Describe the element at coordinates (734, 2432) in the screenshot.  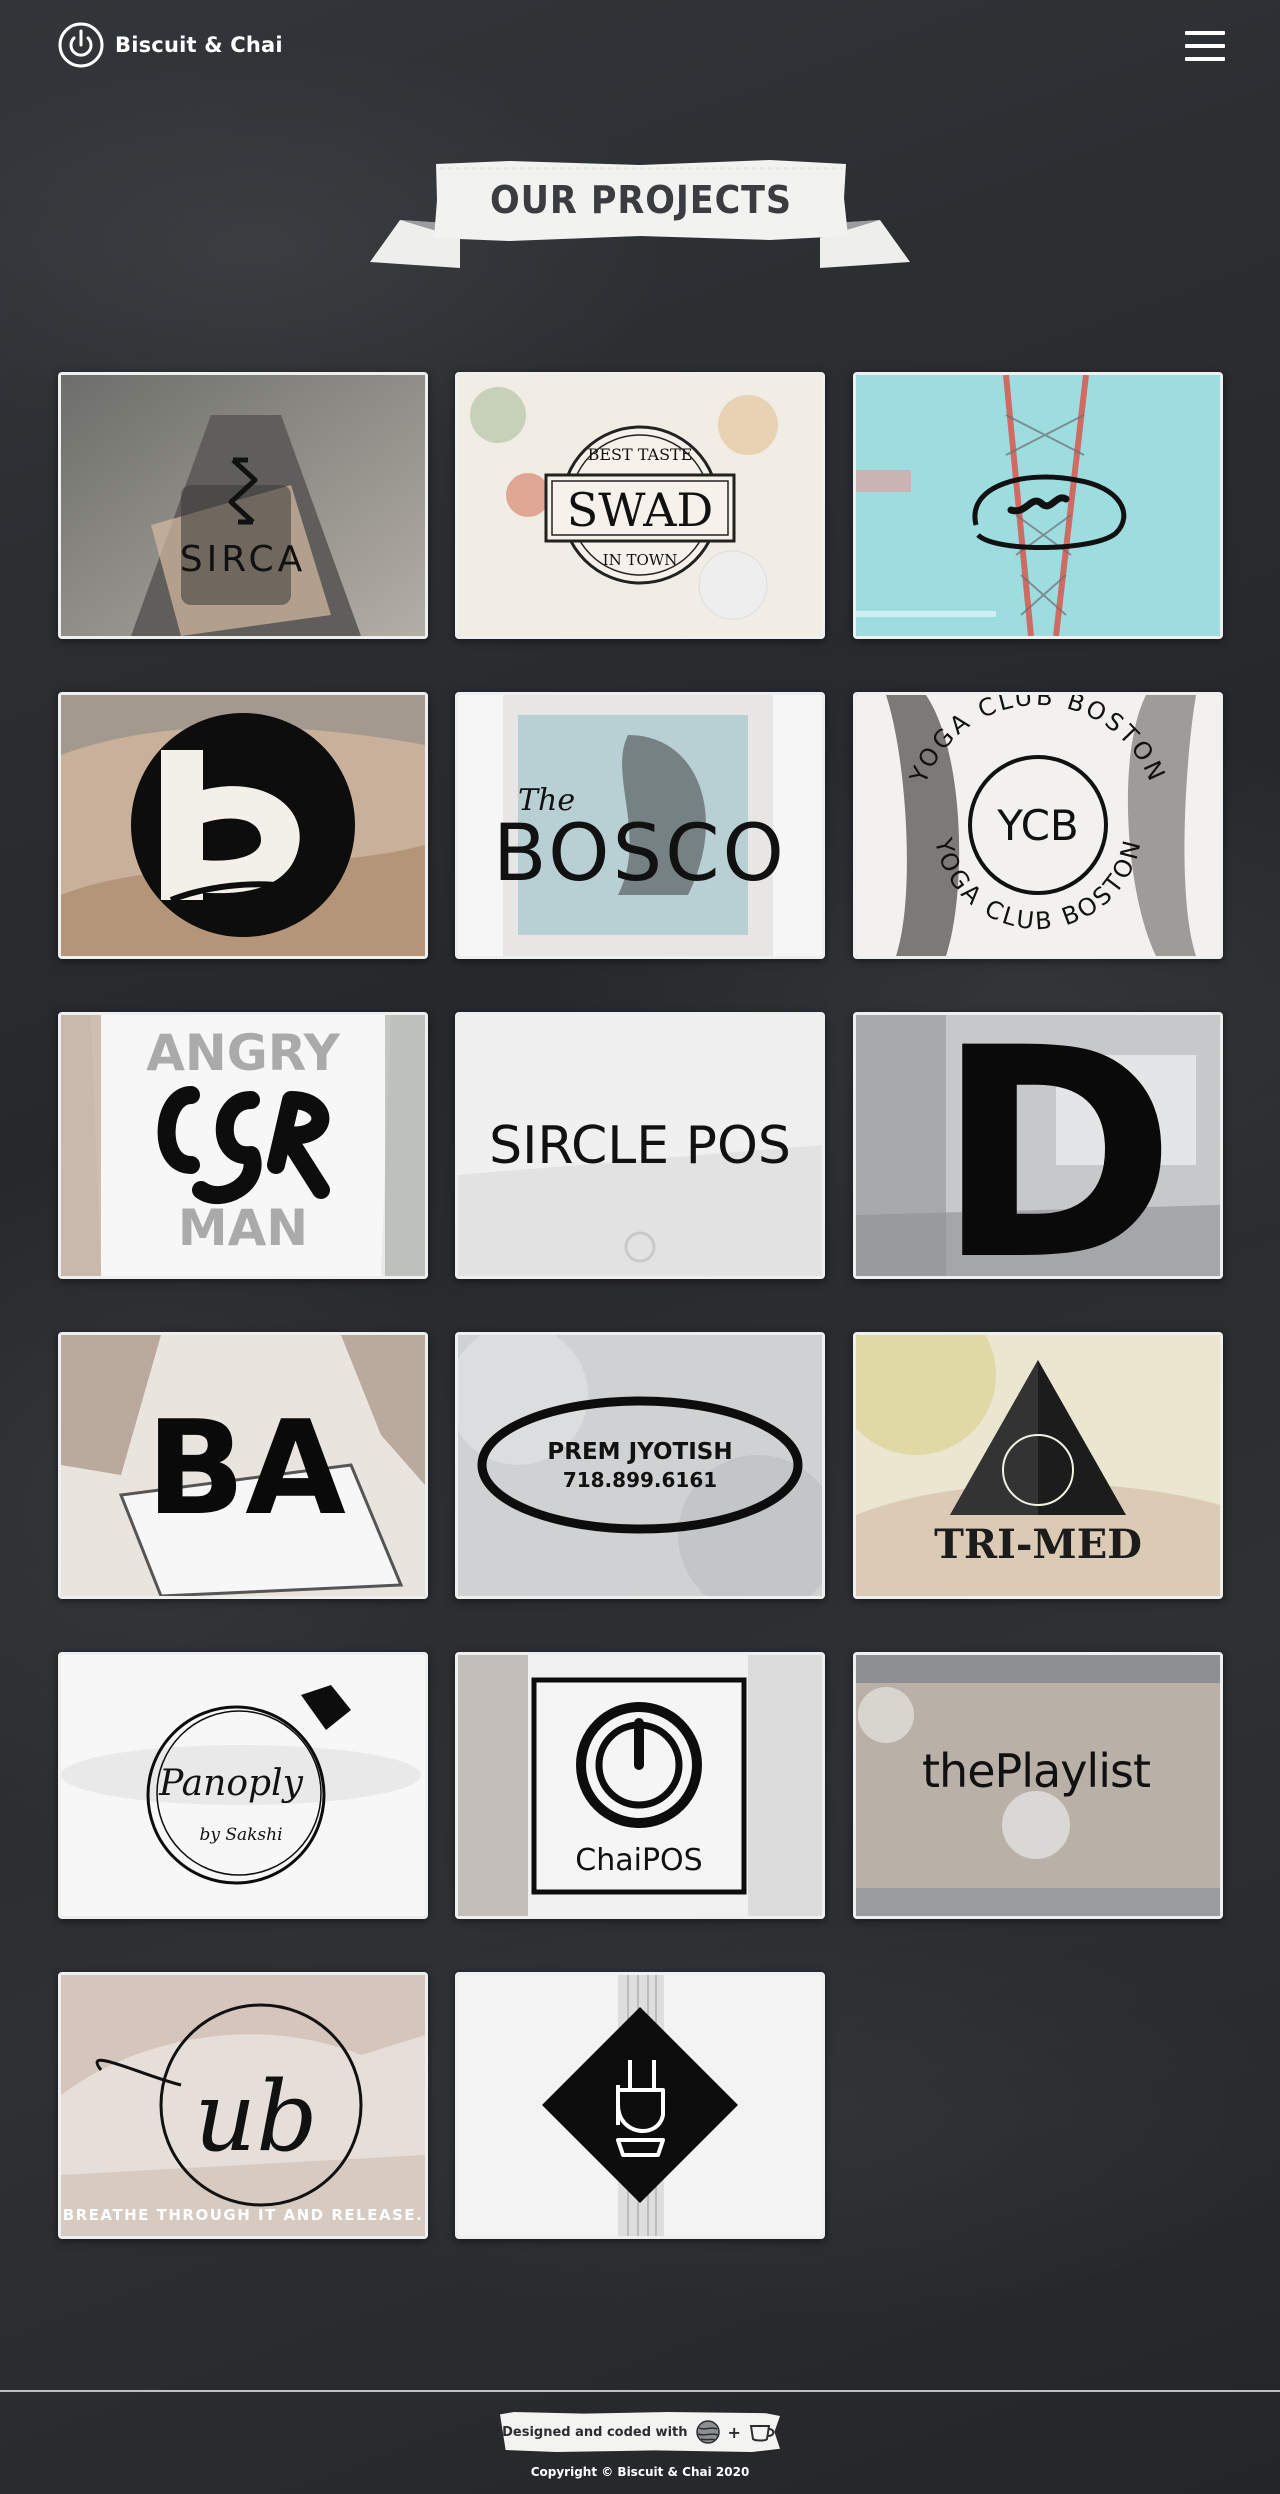
I see `credit-plus: +` at that location.